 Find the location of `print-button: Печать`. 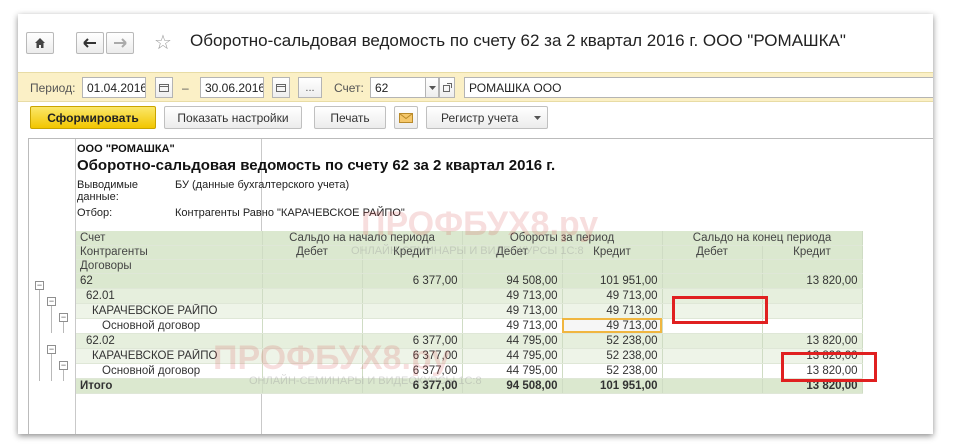

print-button: Печать is located at coordinates (350, 117).